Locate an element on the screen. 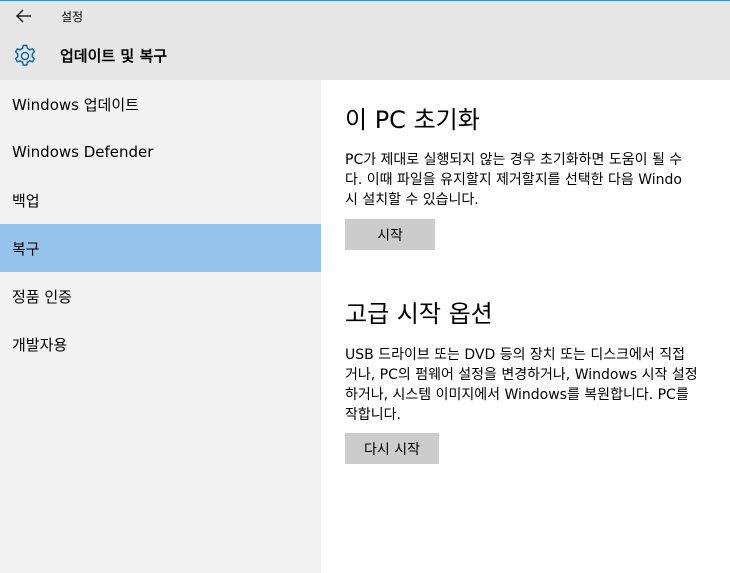 The image size is (730, 573). restart-now-button: 다시 시작 is located at coordinates (392, 448).